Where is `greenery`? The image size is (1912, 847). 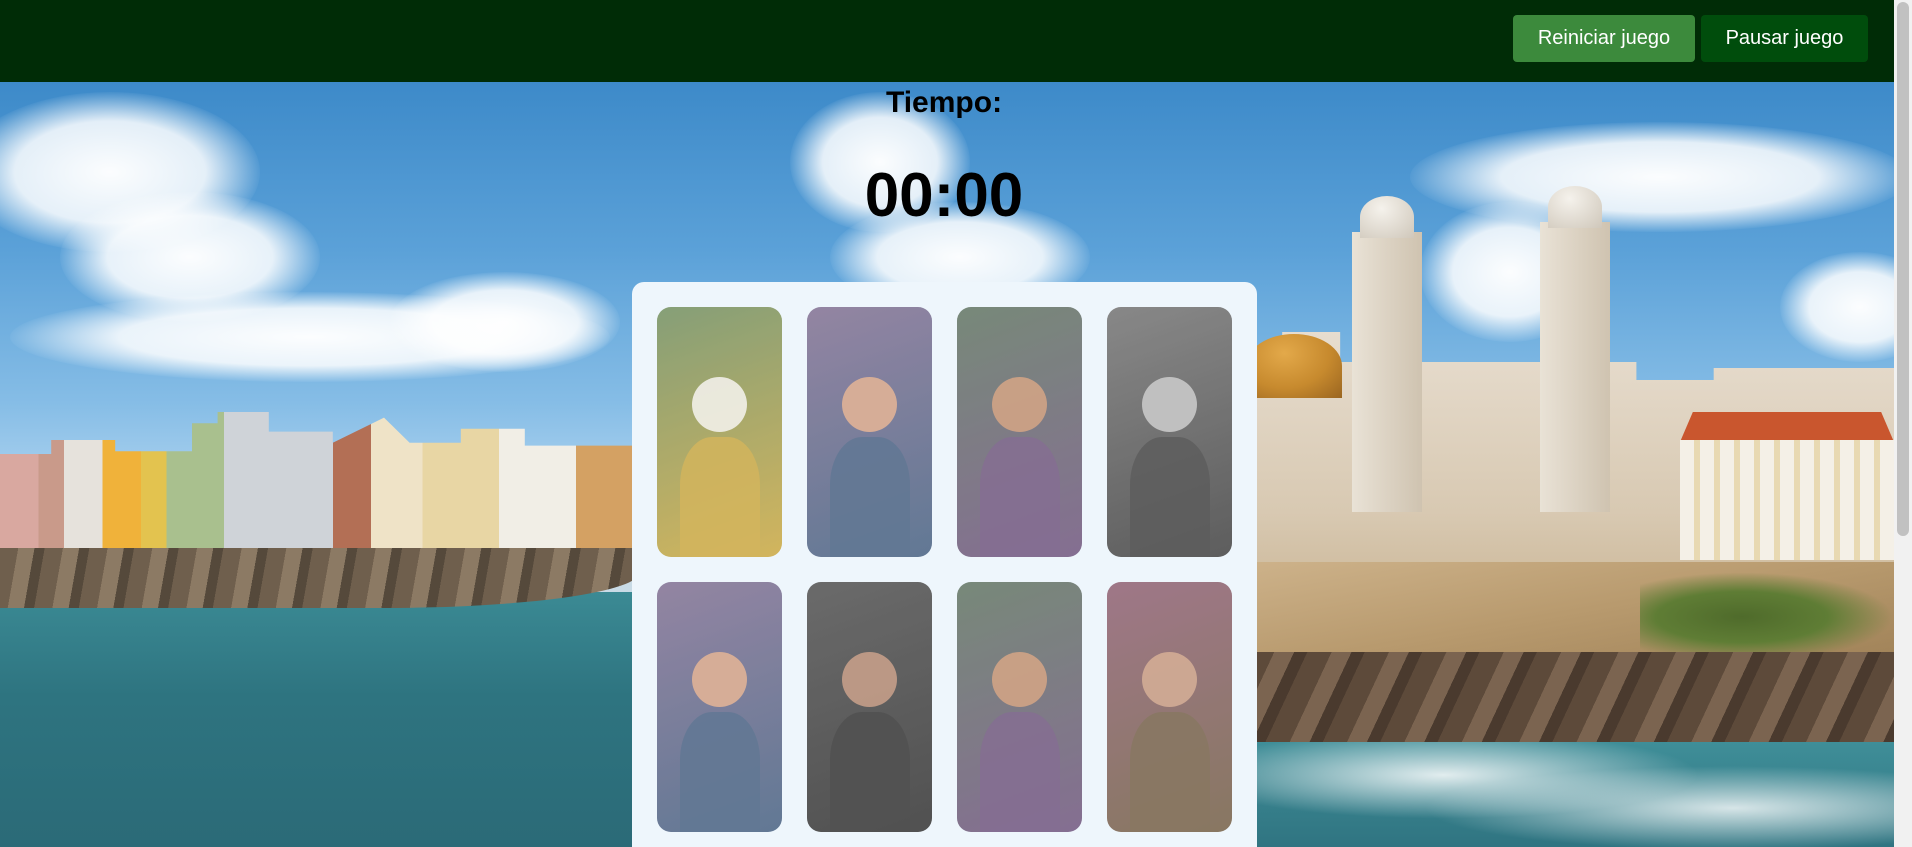 greenery is located at coordinates (1767, 617).